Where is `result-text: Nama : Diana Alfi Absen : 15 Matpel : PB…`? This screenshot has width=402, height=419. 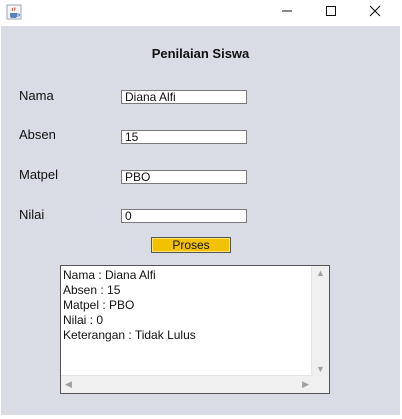 result-text: Nama : Diana Alfi Absen : 15 Matpel : PB… is located at coordinates (188, 305).